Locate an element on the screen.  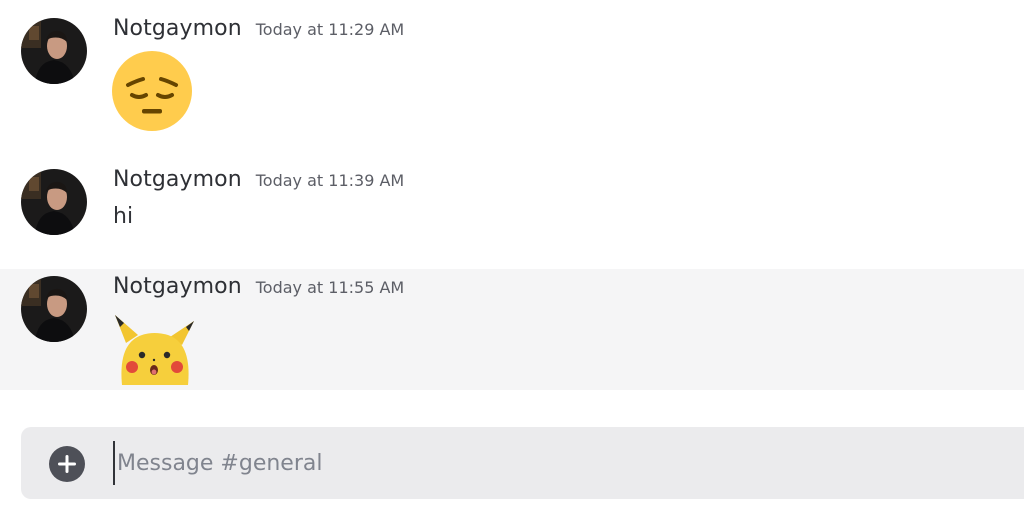
timestamp: Today at 11:39 AM is located at coordinates (330, 180).